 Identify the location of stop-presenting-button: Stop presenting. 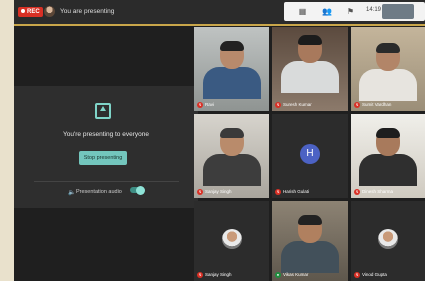
(103, 158).